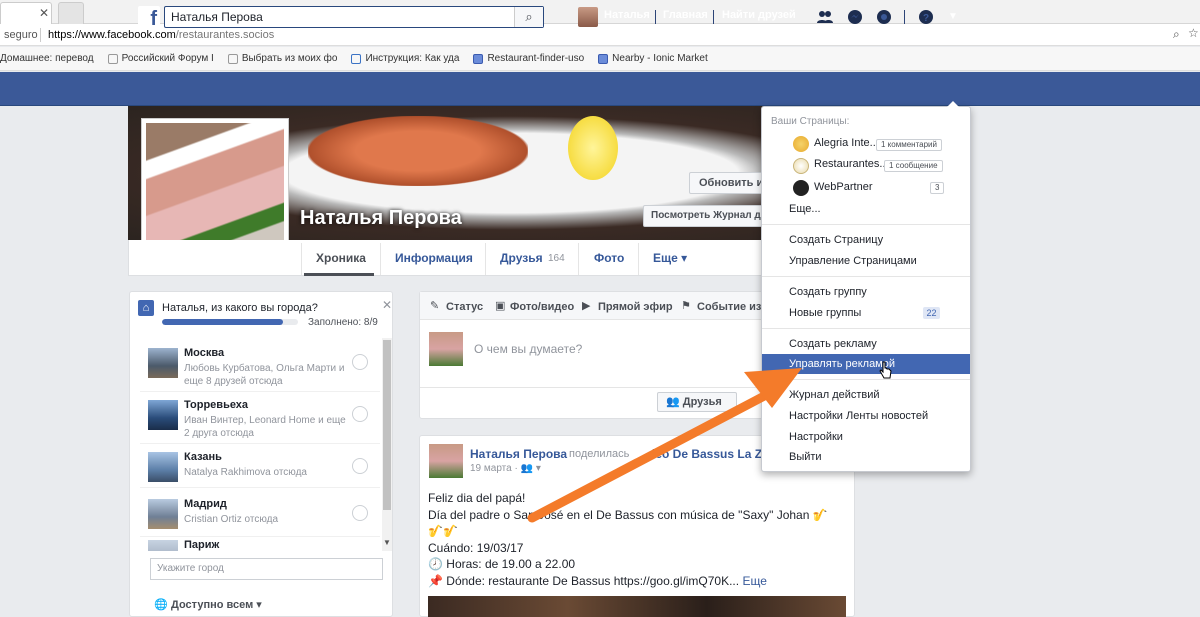 This screenshot has width=1200, height=617. I want to click on page-notification-badge: 3, so click(937, 188).